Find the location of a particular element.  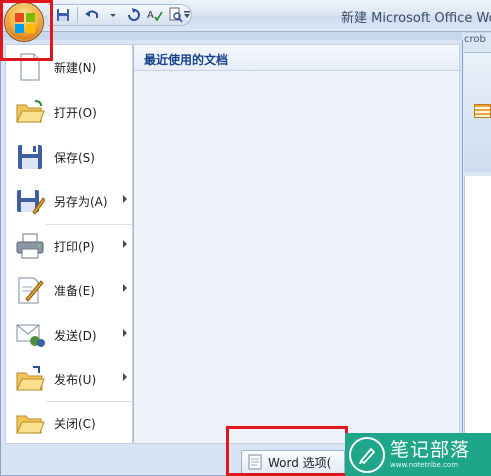

menu-item-label: 另存为(A) is located at coordinates (81, 201).